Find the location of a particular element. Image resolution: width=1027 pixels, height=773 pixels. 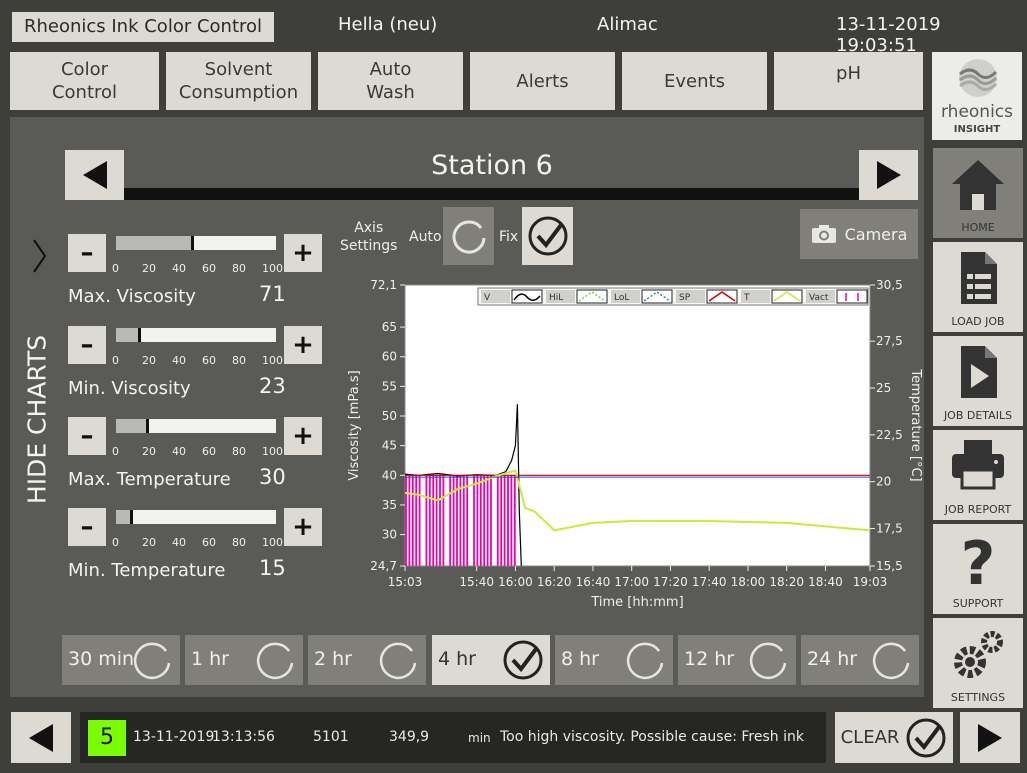

prev-station-button is located at coordinates (94, 175).